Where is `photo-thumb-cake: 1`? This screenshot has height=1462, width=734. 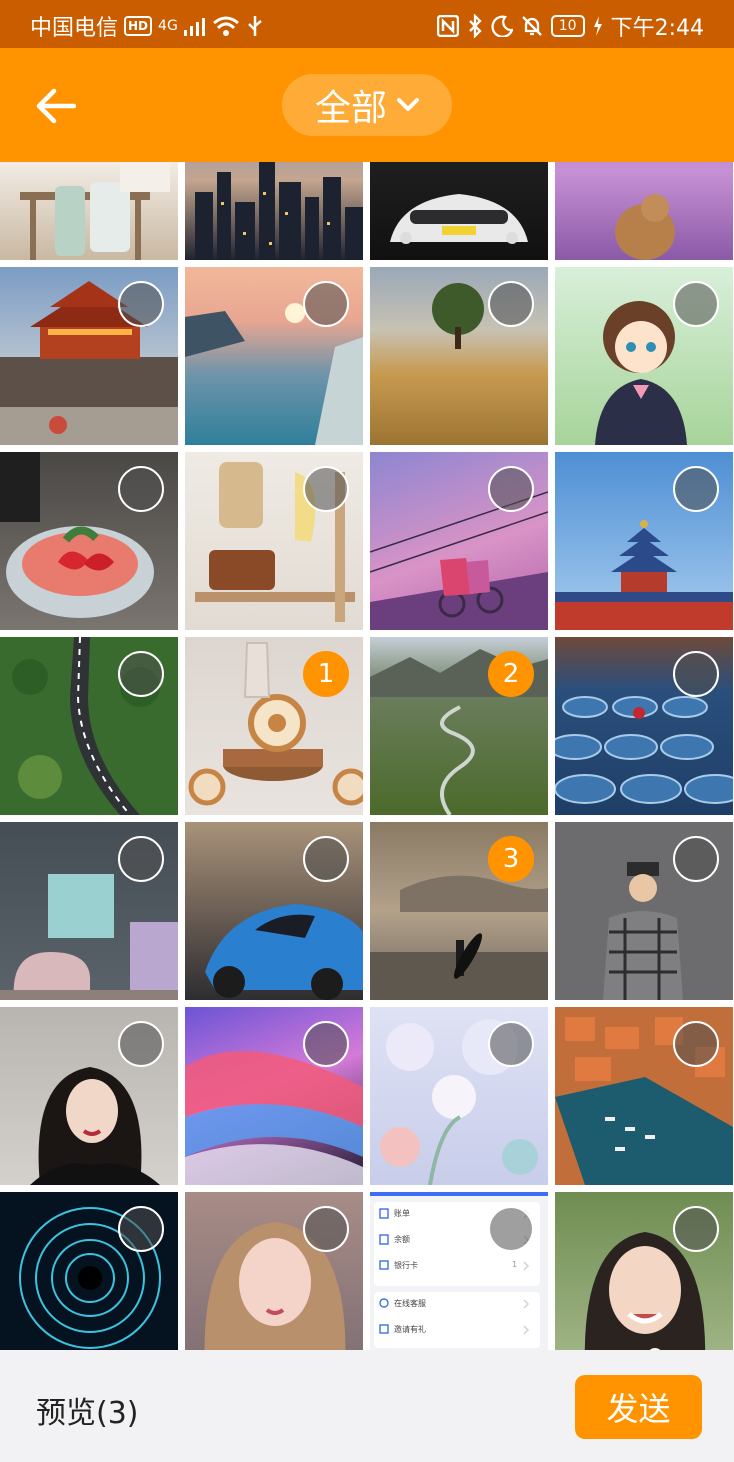
photo-thumb-cake: 1 is located at coordinates (274, 726).